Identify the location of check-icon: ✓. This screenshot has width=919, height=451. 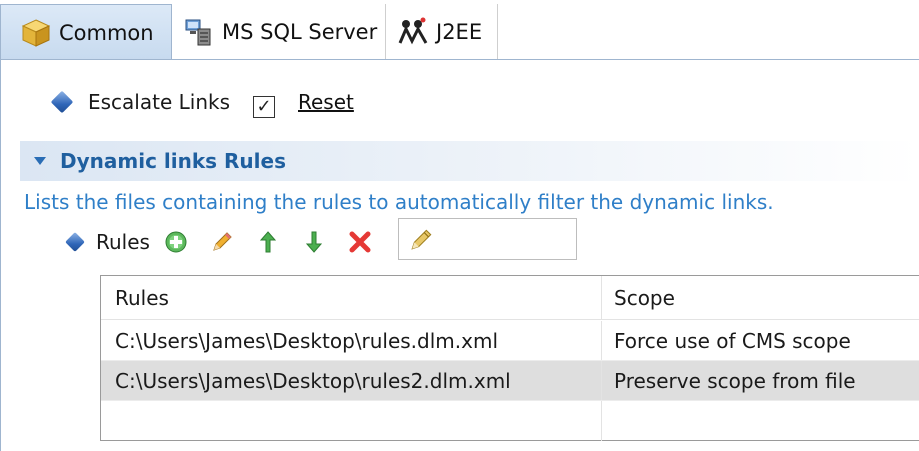
(264, 106).